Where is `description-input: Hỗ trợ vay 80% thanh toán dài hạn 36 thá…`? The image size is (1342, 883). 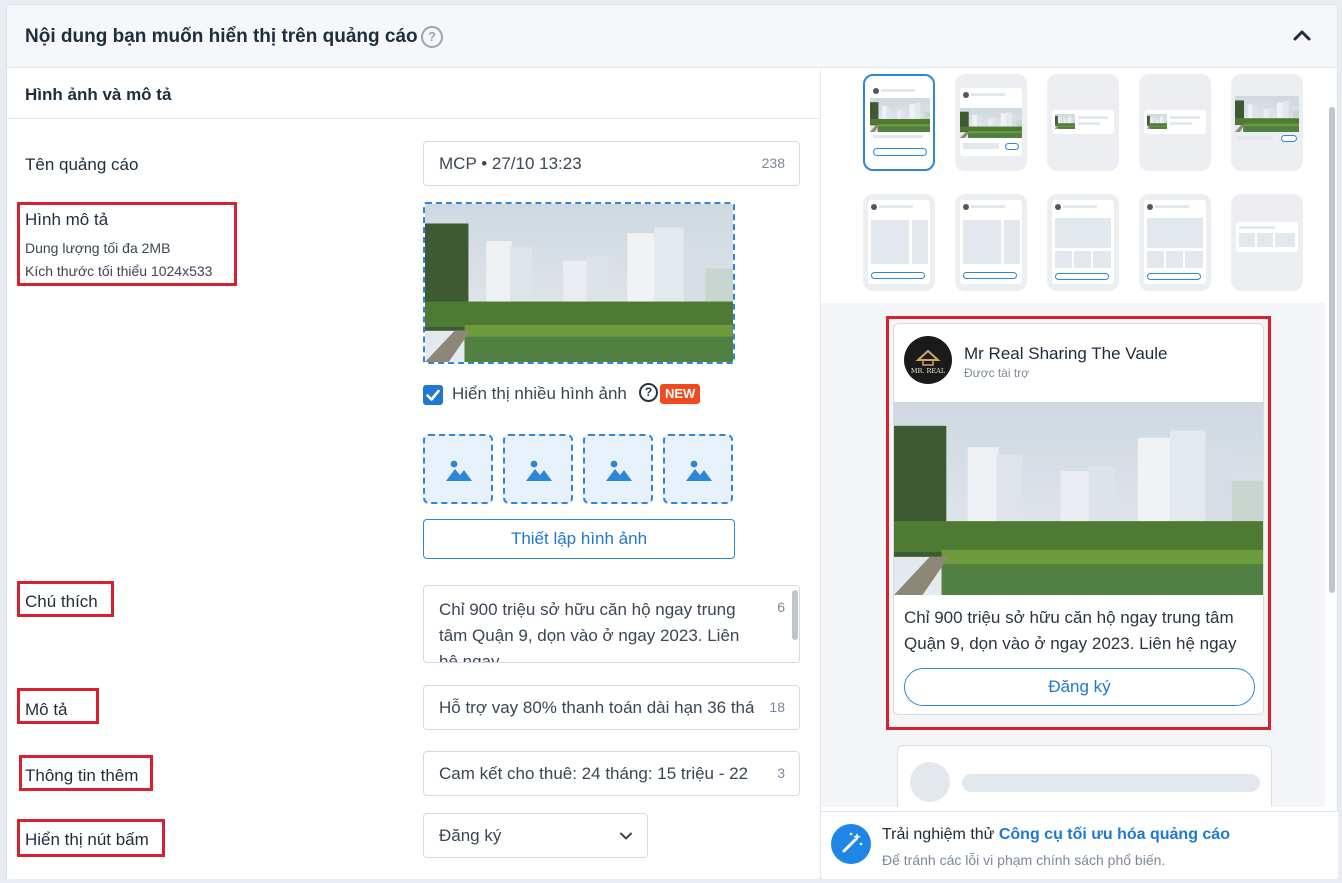
description-input: Hỗ trợ vay 80% thanh toán dài hạn 36 thá… is located at coordinates (611, 707).